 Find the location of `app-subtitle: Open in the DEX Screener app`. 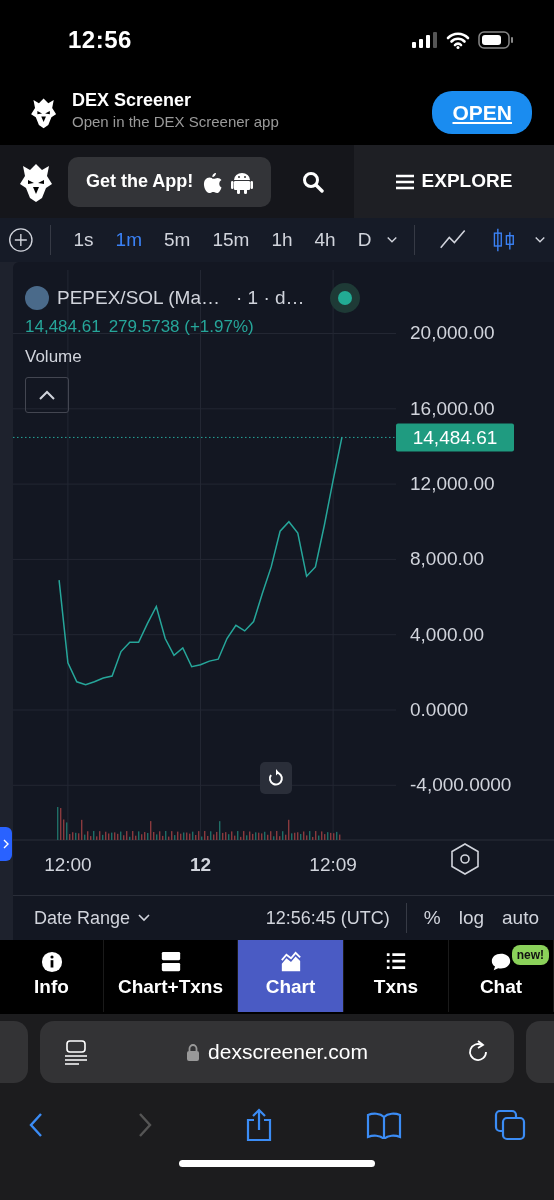

app-subtitle: Open in the DEX Screener app is located at coordinates (176, 122).